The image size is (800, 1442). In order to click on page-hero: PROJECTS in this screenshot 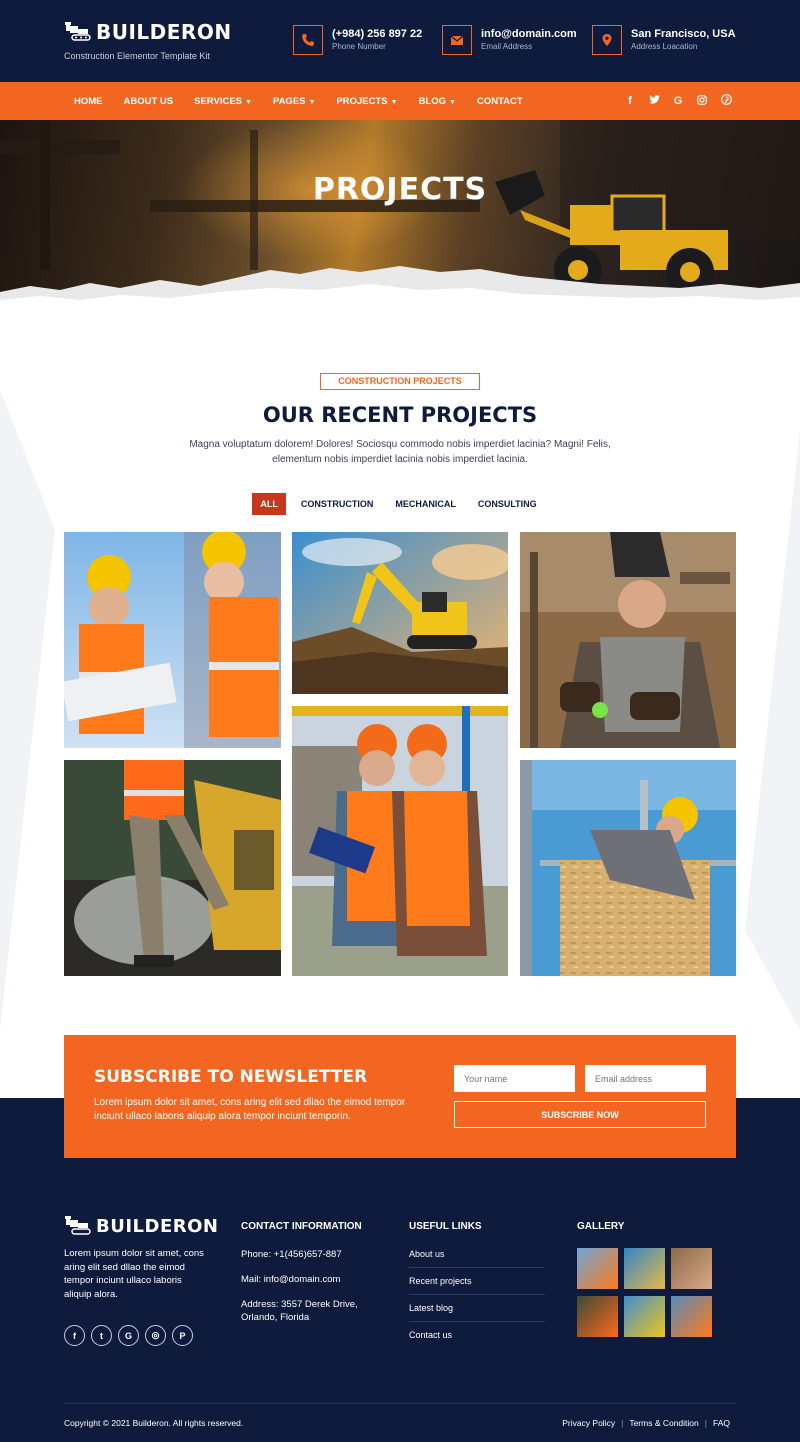, I will do `click(400, 215)`.